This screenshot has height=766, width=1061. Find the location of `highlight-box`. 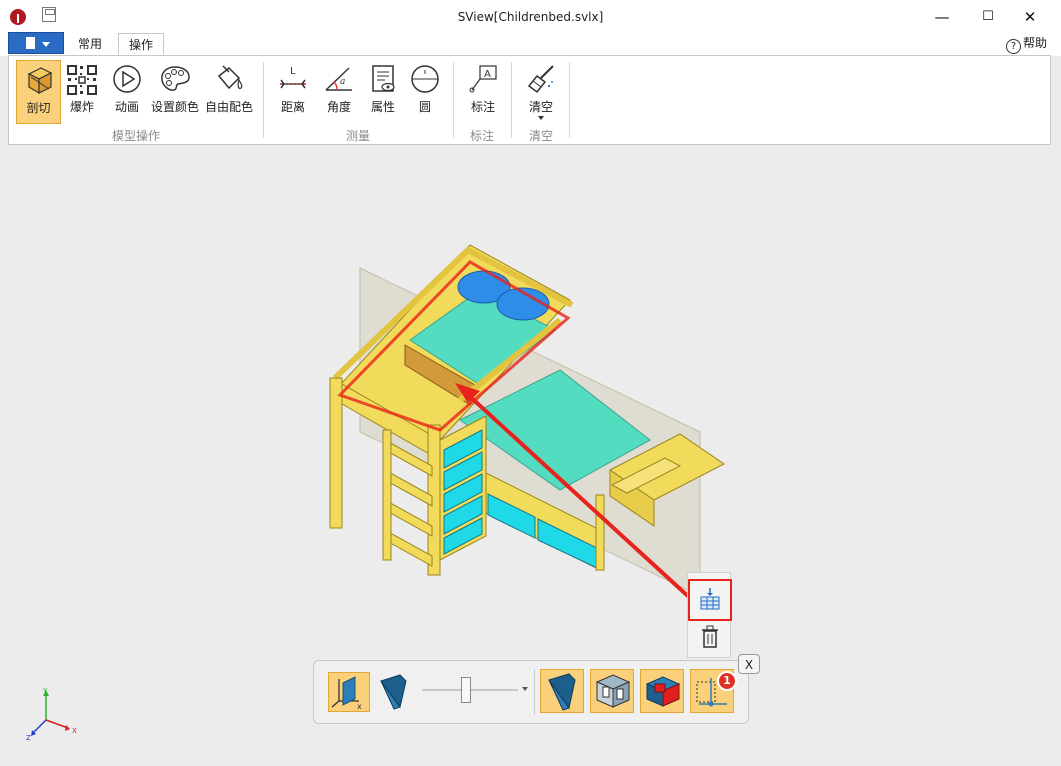

highlight-box is located at coordinates (710, 600).